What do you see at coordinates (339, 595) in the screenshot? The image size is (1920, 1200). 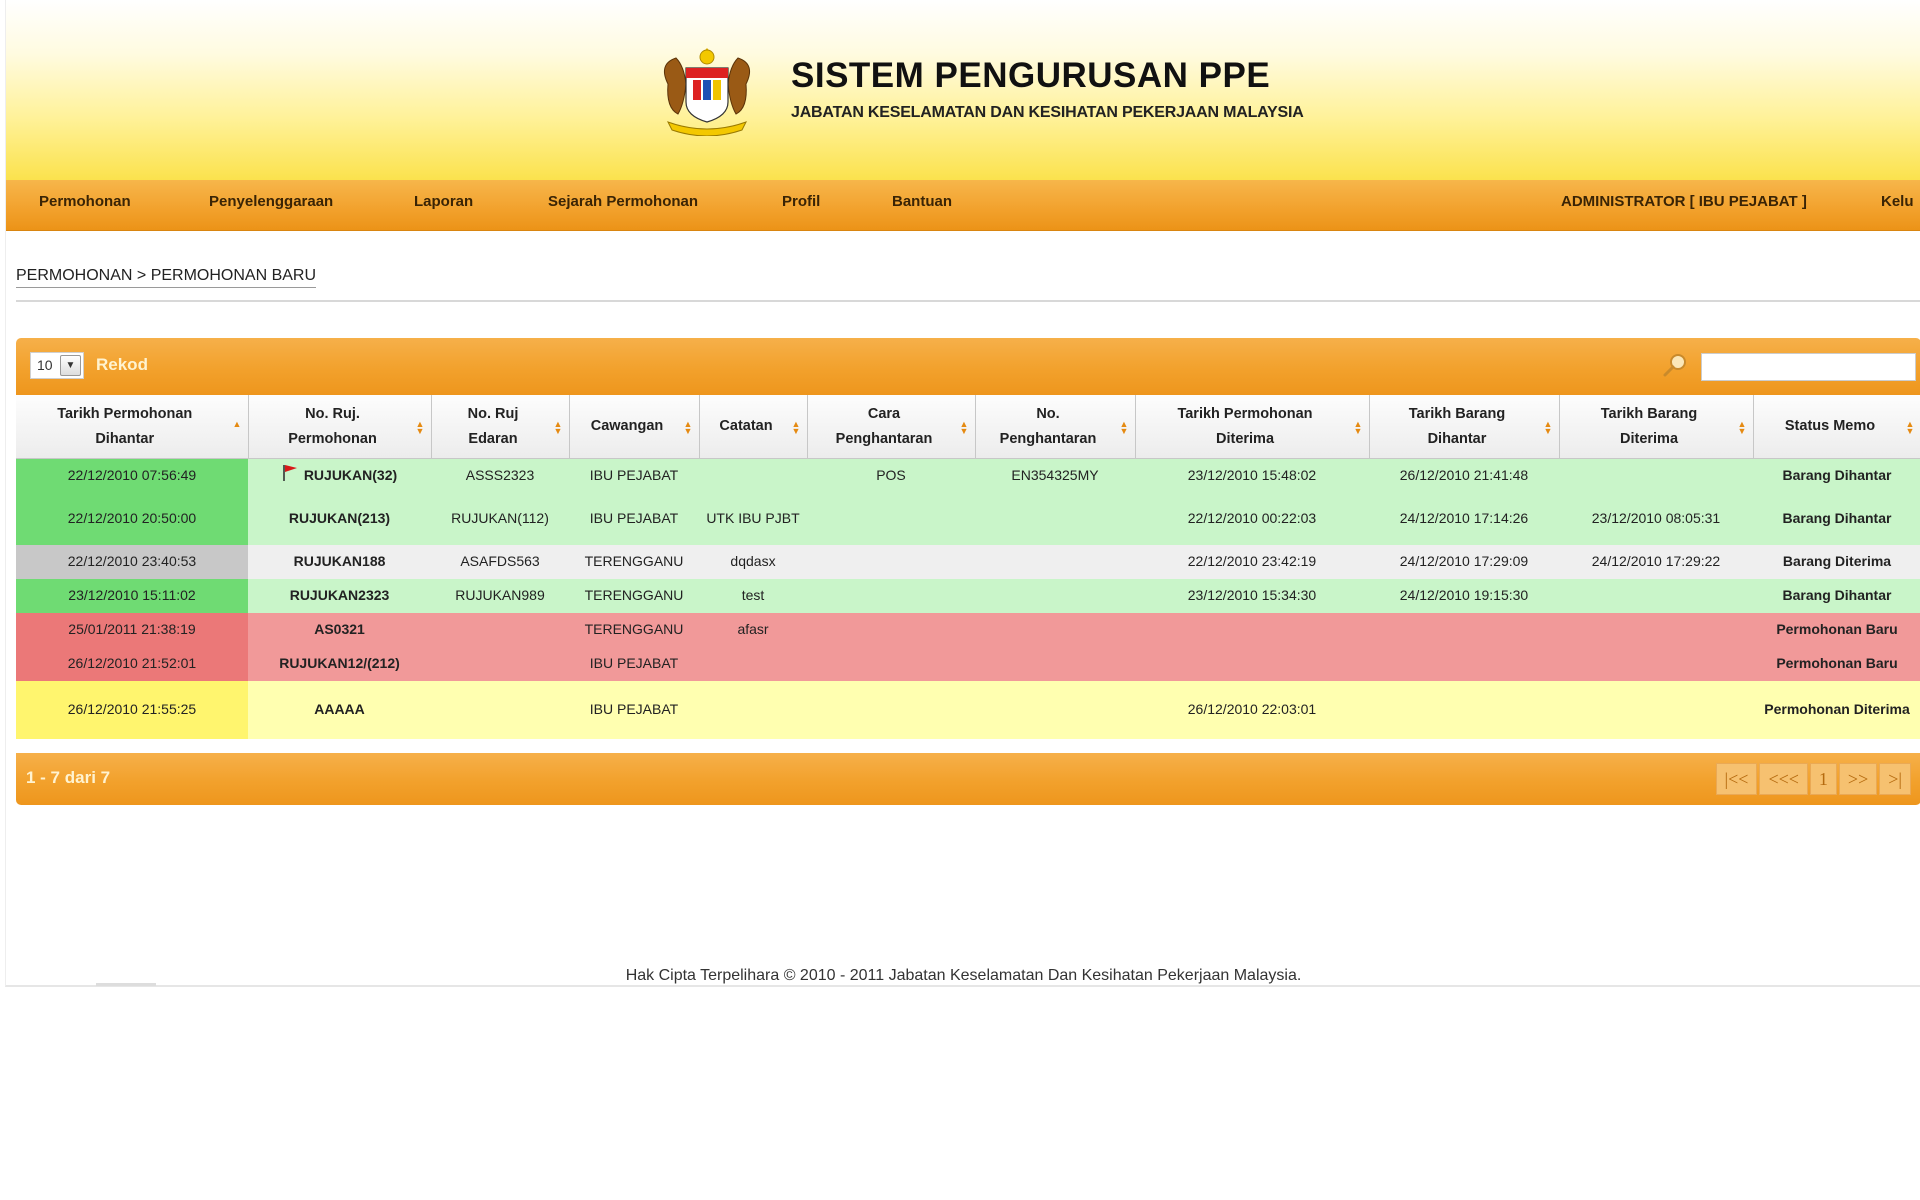 I see `table-cell: RUJUKAN2323` at bounding box center [339, 595].